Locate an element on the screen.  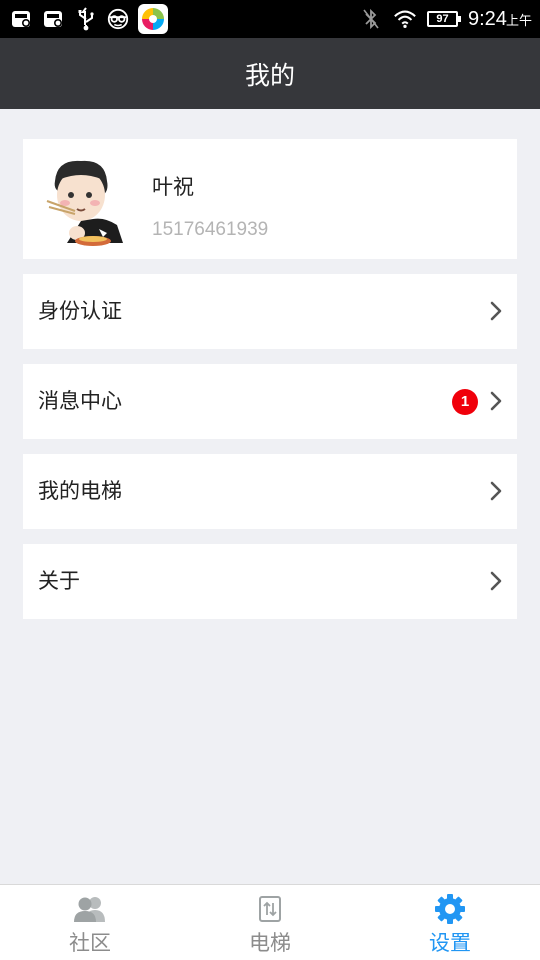
menu-item-identity-verification: 身份认证 is located at coordinates (270, 311).